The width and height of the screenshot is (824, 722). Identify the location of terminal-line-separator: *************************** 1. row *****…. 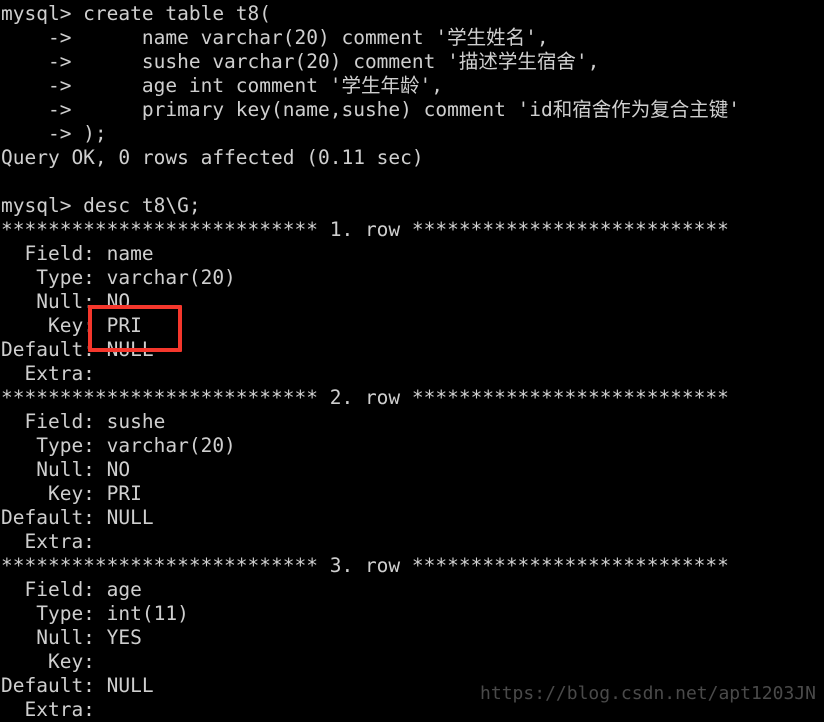
(365, 229).